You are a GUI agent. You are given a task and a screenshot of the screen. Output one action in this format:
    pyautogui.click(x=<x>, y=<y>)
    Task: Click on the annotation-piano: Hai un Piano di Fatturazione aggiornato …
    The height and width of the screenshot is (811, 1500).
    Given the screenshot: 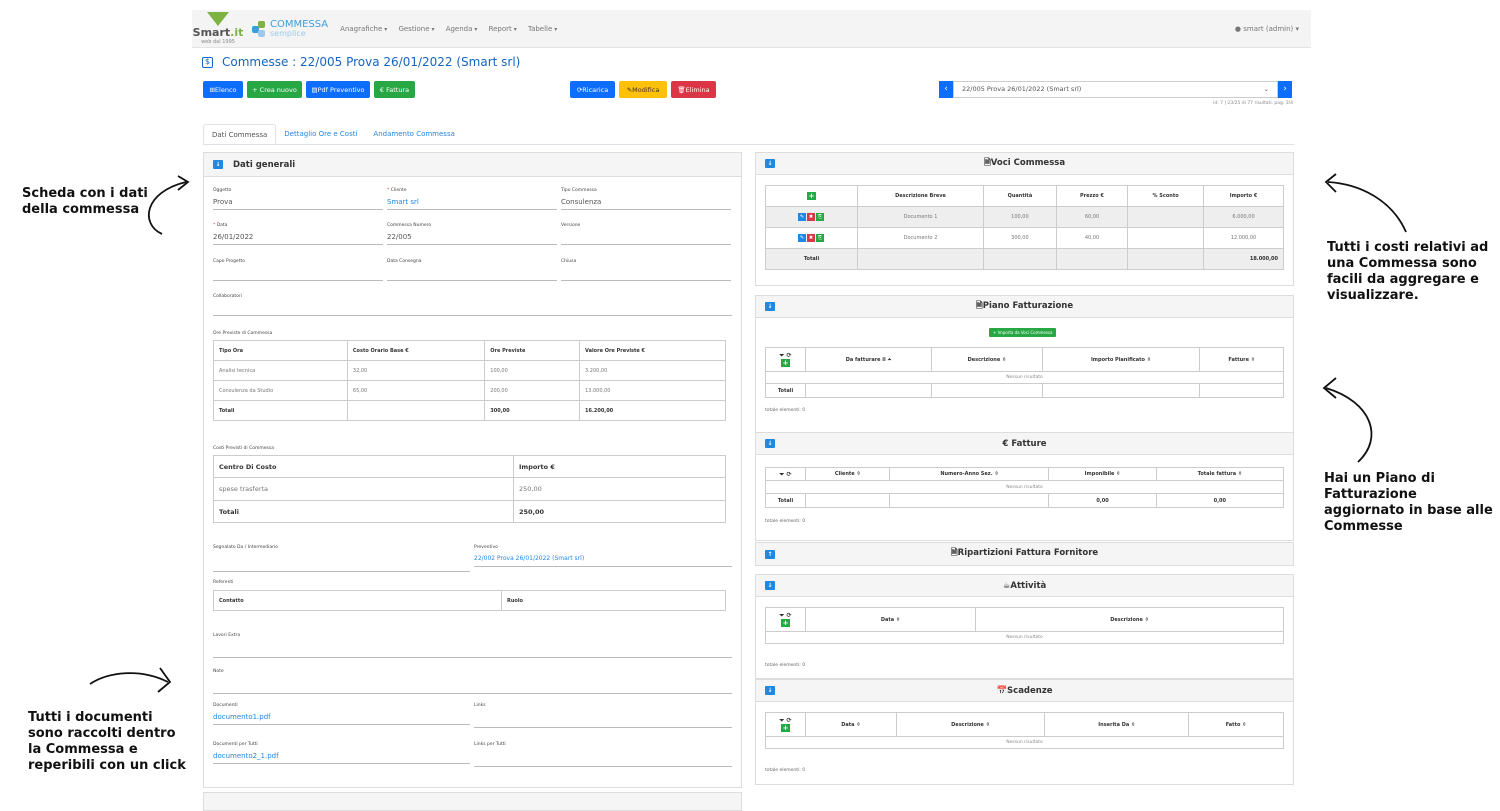 What is the action you would take?
    pyautogui.click(x=1408, y=502)
    